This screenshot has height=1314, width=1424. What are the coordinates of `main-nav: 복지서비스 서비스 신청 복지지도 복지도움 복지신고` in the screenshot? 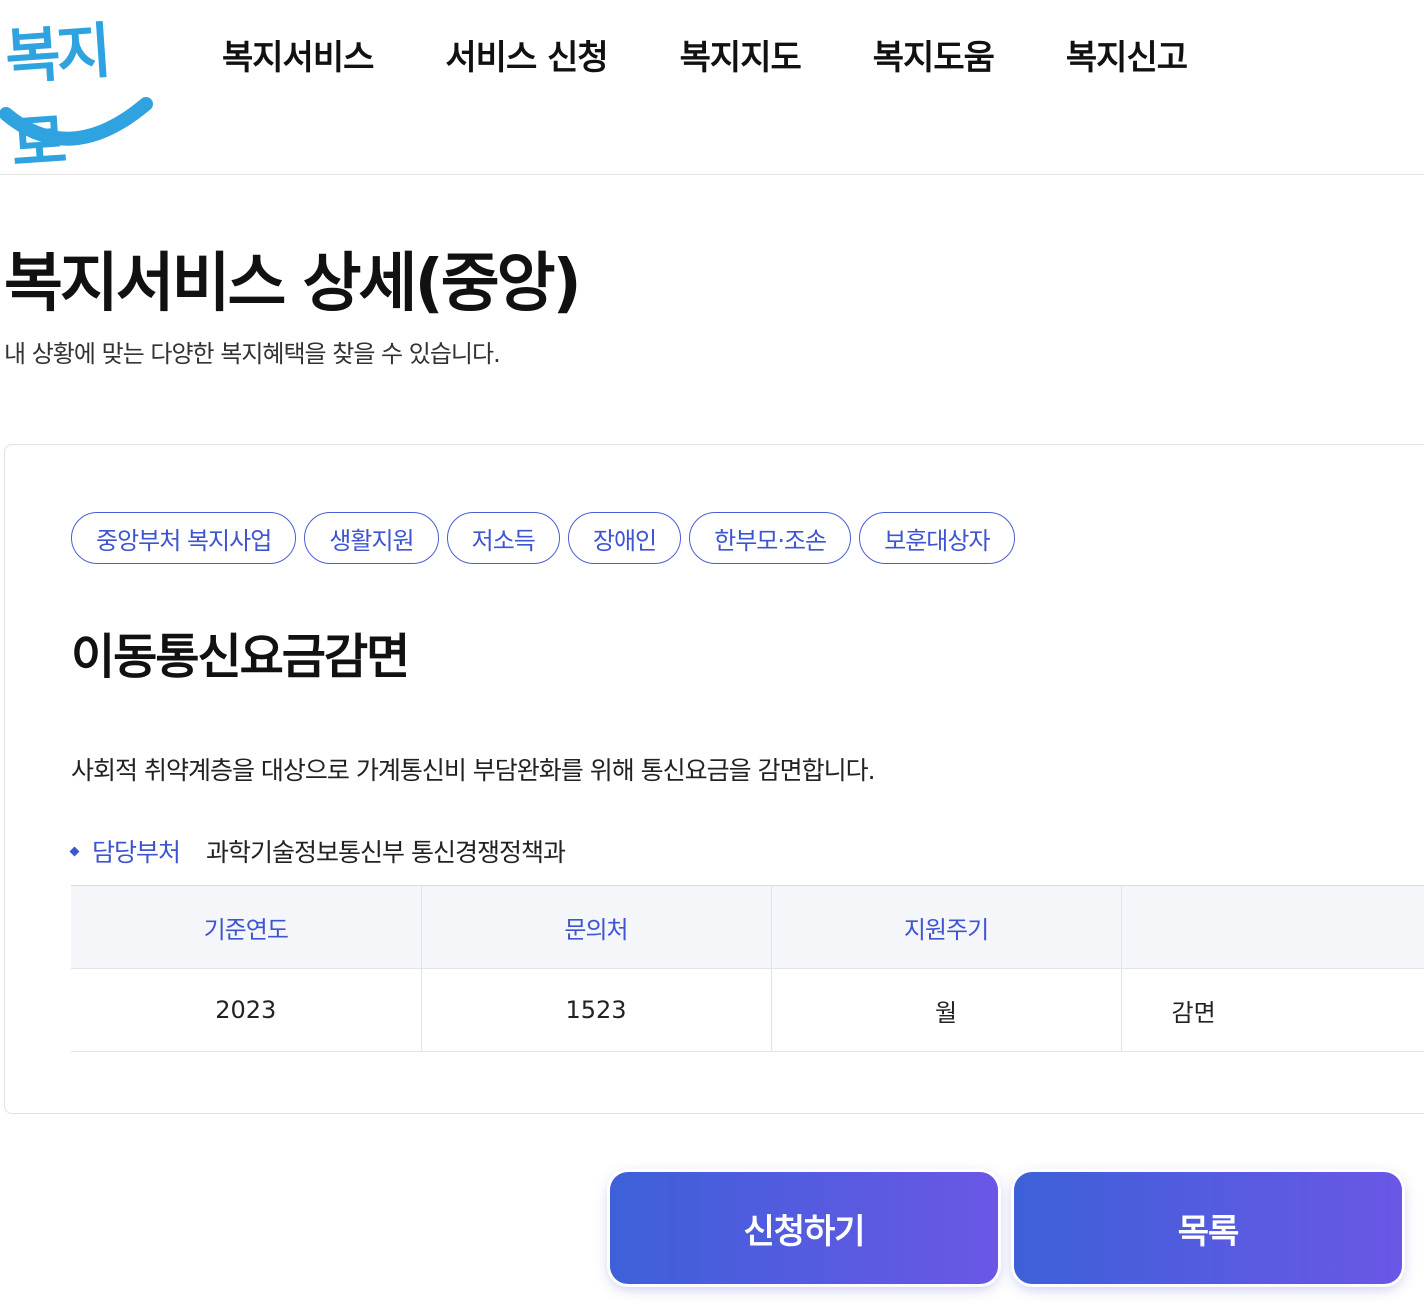 It's located at (740, 54).